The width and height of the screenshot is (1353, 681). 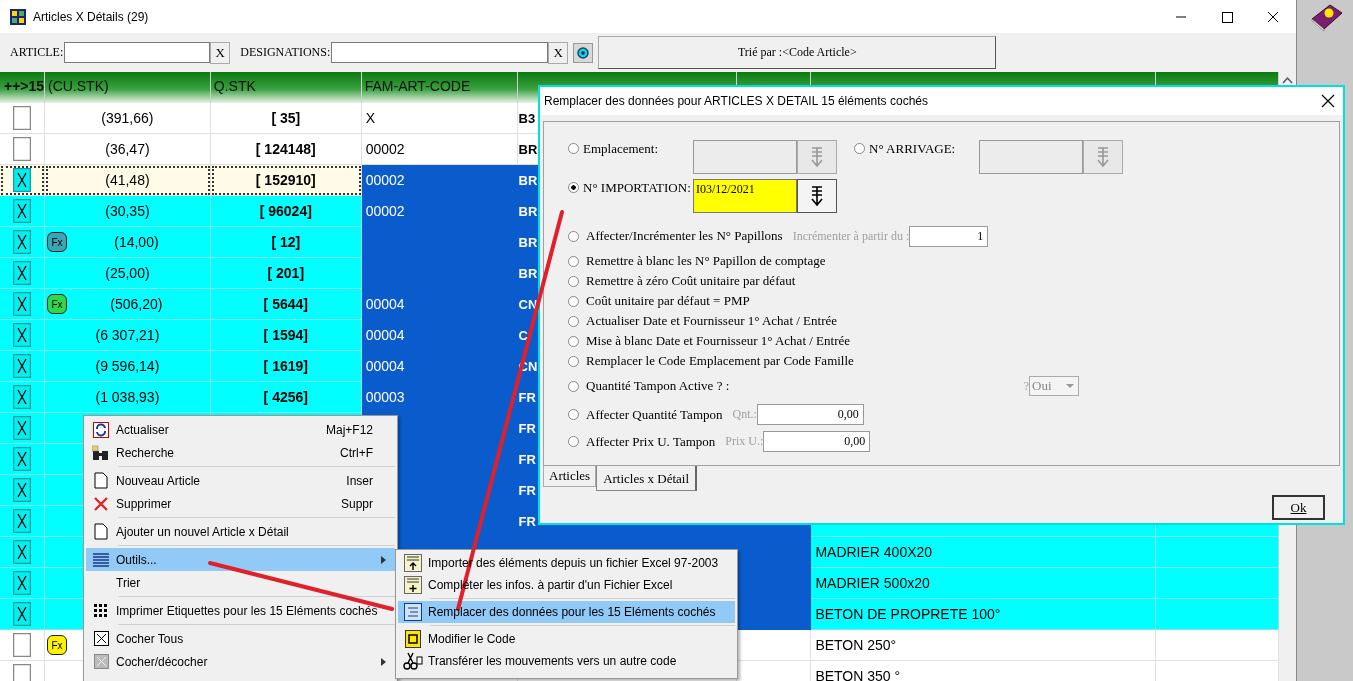 What do you see at coordinates (127, 242) in the screenshot?
I see `table-cell: Fx (14,00)` at bounding box center [127, 242].